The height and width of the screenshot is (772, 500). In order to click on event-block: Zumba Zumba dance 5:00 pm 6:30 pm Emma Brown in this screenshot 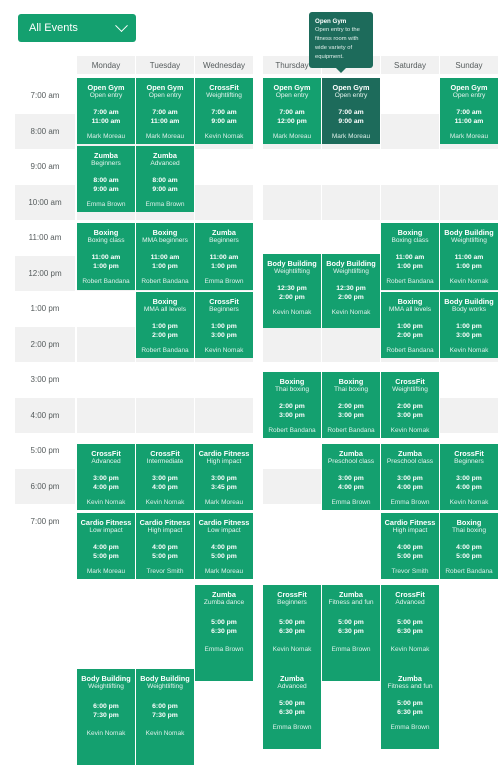, I will do `click(224, 633)`.